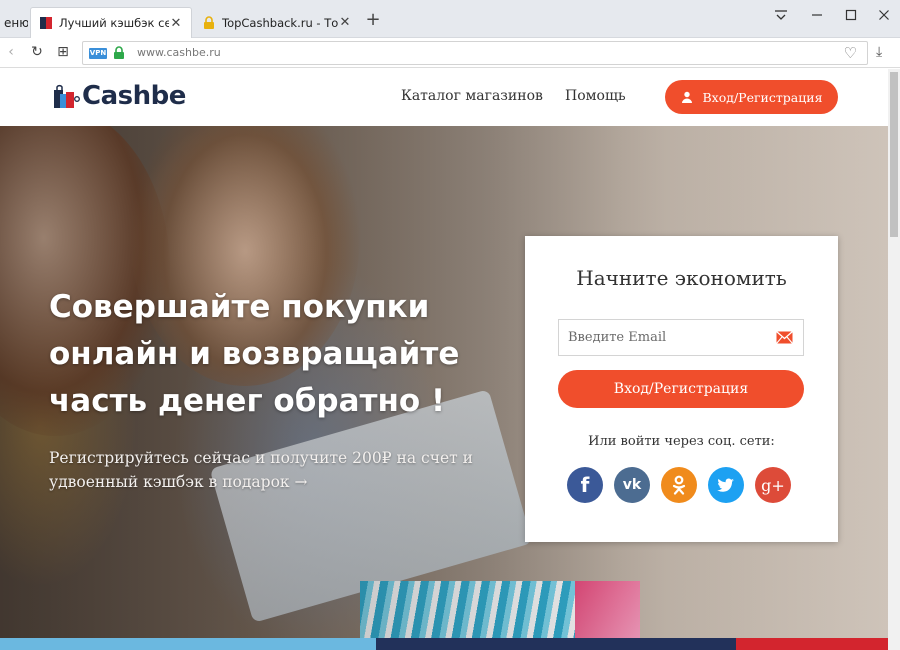 This screenshot has width=900, height=650. Describe the element at coordinates (37, 52) in the screenshot. I see `reload-icon: ↻` at that location.